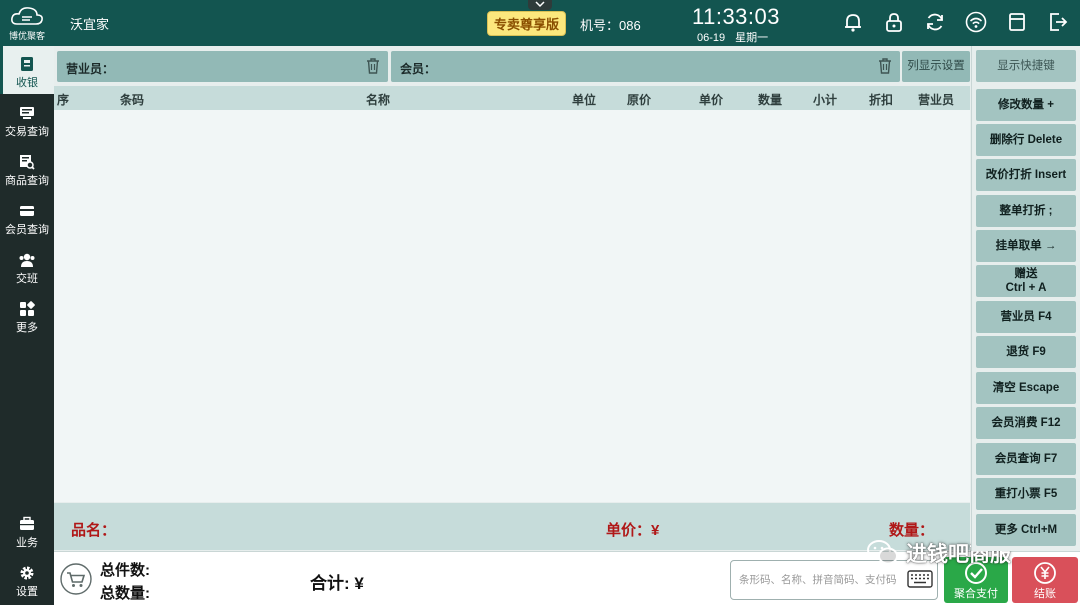 The height and width of the screenshot is (605, 1080). Describe the element at coordinates (1026, 246) in the screenshot. I see `hold-retrieve-order-button: 挂单取单 →` at that location.